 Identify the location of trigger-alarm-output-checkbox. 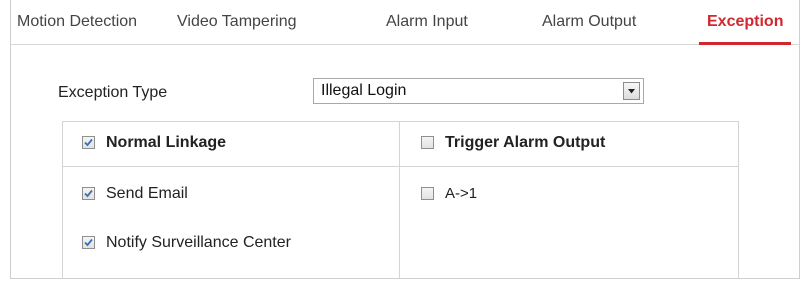
(427, 142).